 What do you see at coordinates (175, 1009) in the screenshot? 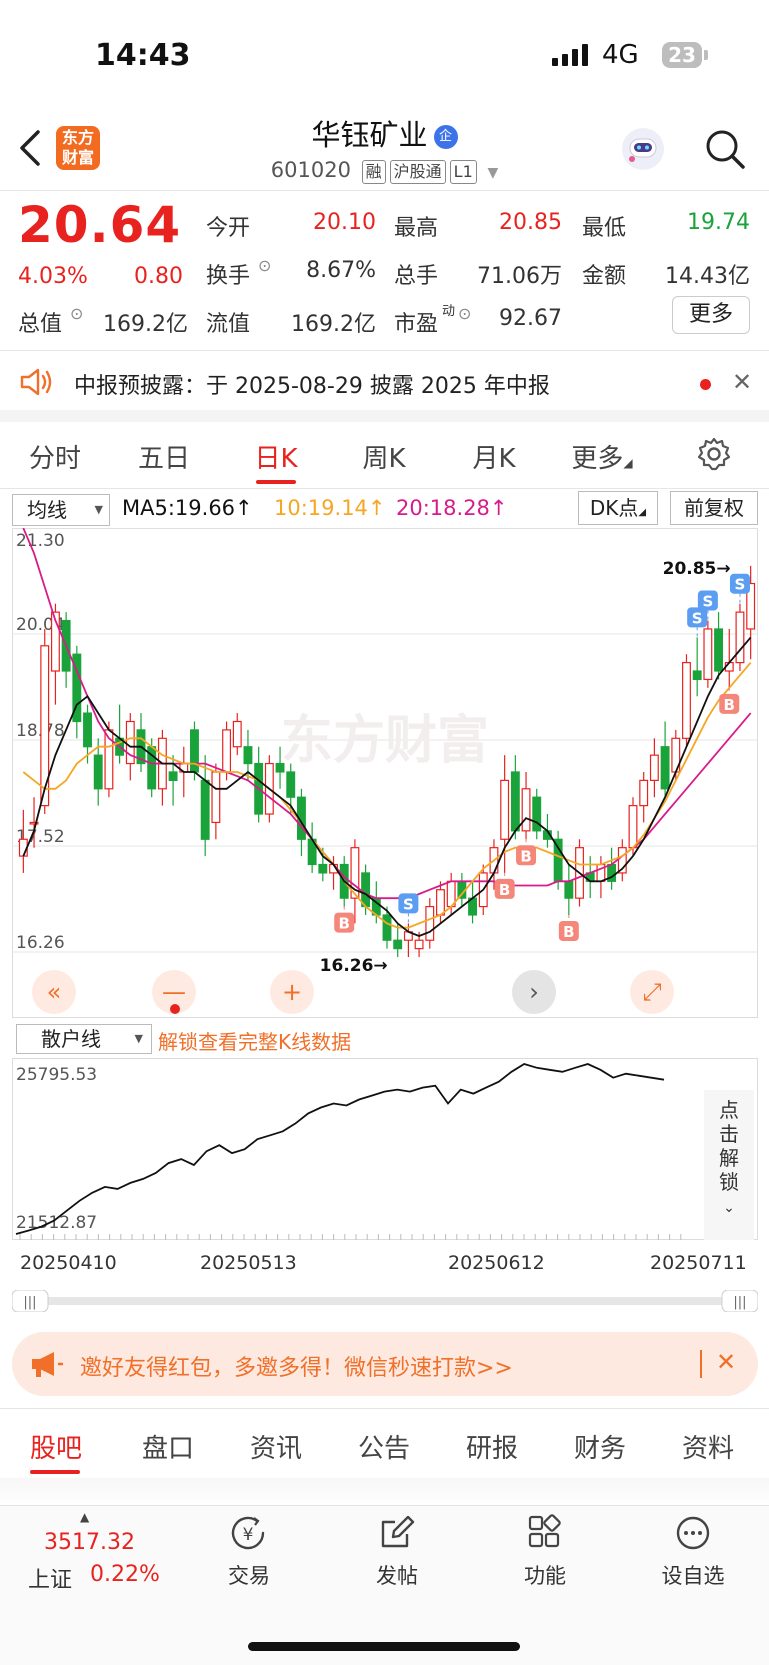
I see `zoom-dot` at bounding box center [175, 1009].